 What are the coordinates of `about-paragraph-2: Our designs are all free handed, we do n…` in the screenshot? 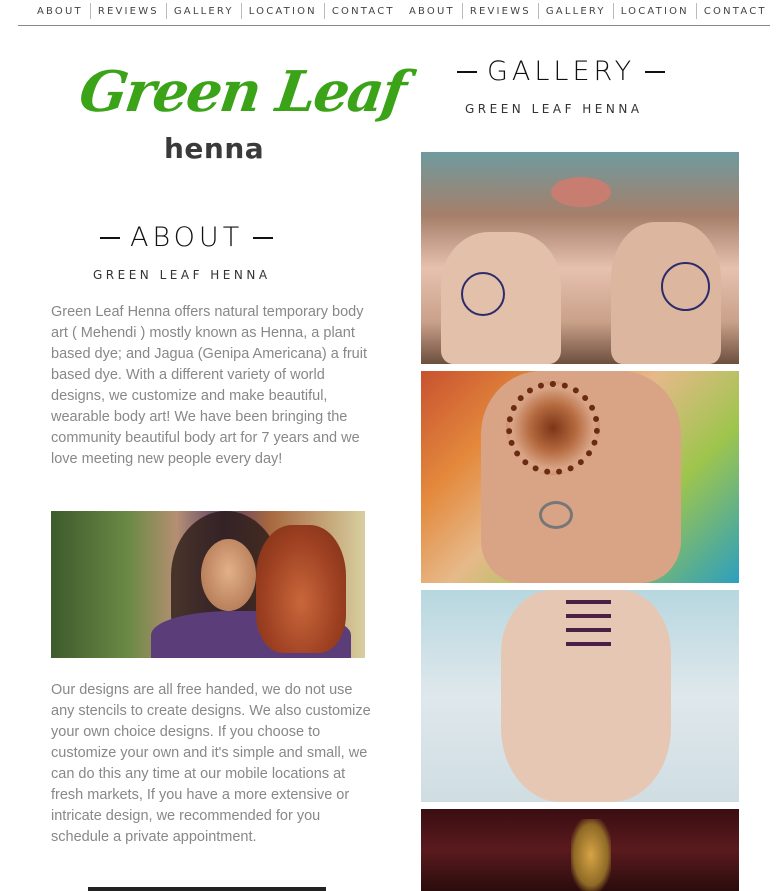 It's located at (211, 763).